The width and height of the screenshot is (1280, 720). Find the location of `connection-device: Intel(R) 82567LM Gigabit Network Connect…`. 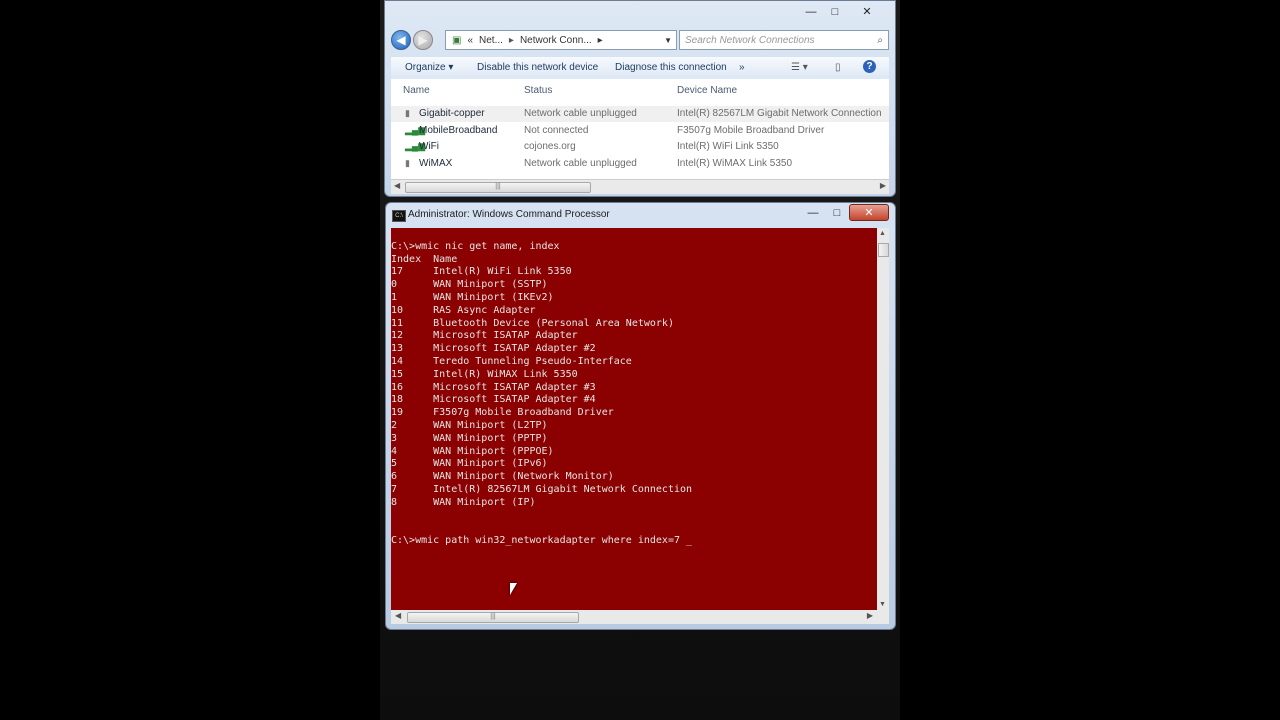

connection-device: Intel(R) 82567LM Gigabit Network Connect… is located at coordinates (779, 113).